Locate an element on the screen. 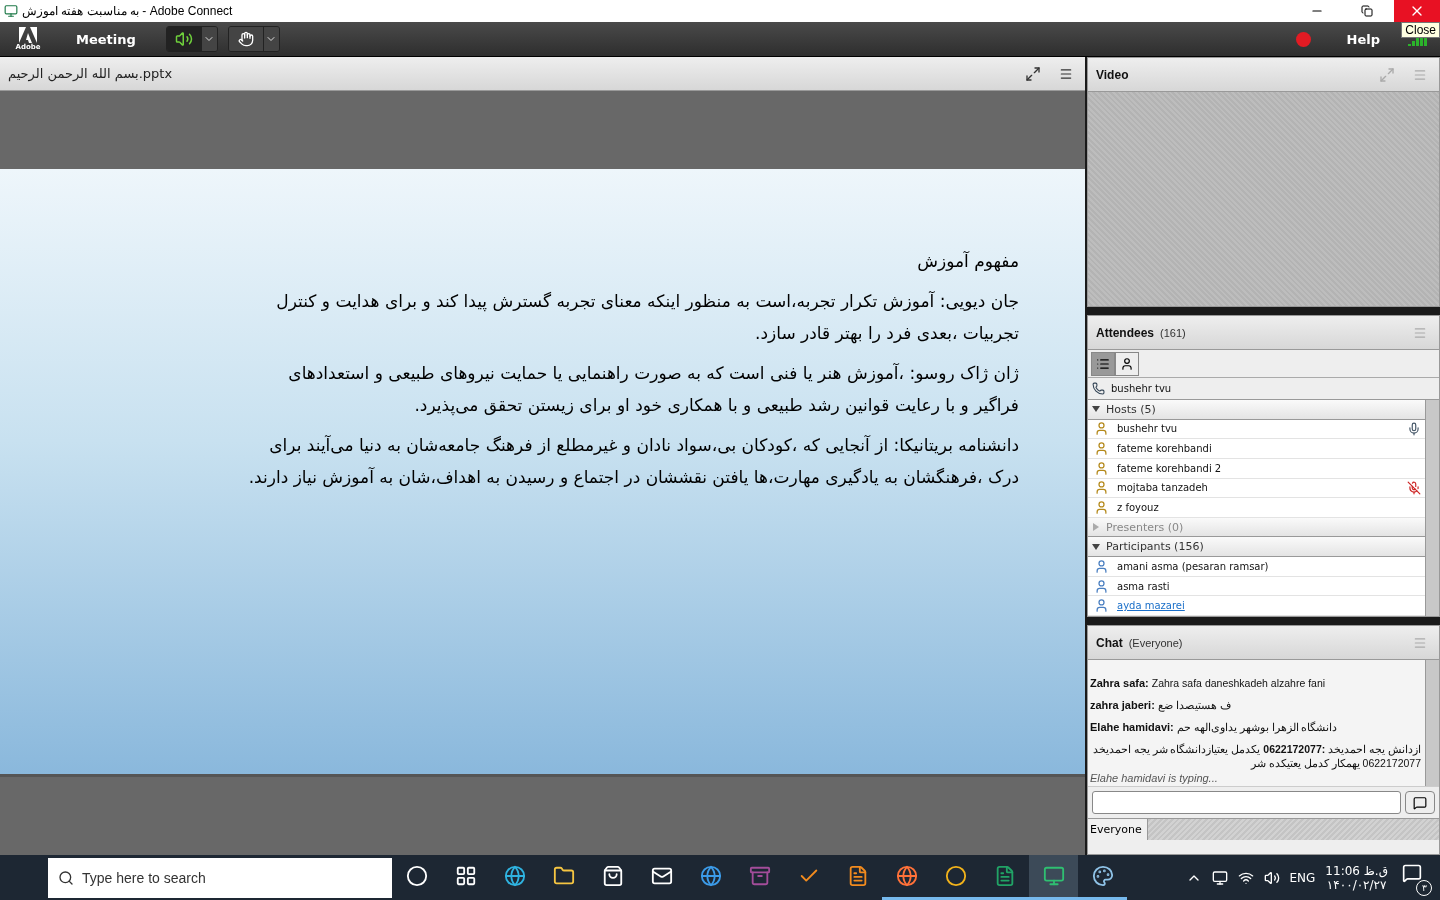  pod-title: Chat (Everyone) is located at coordinates (1140, 642).